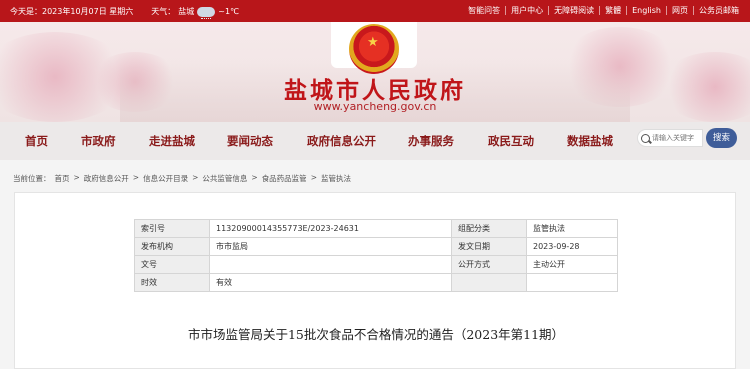  I want to click on category-label: 组配分类, so click(489, 228).